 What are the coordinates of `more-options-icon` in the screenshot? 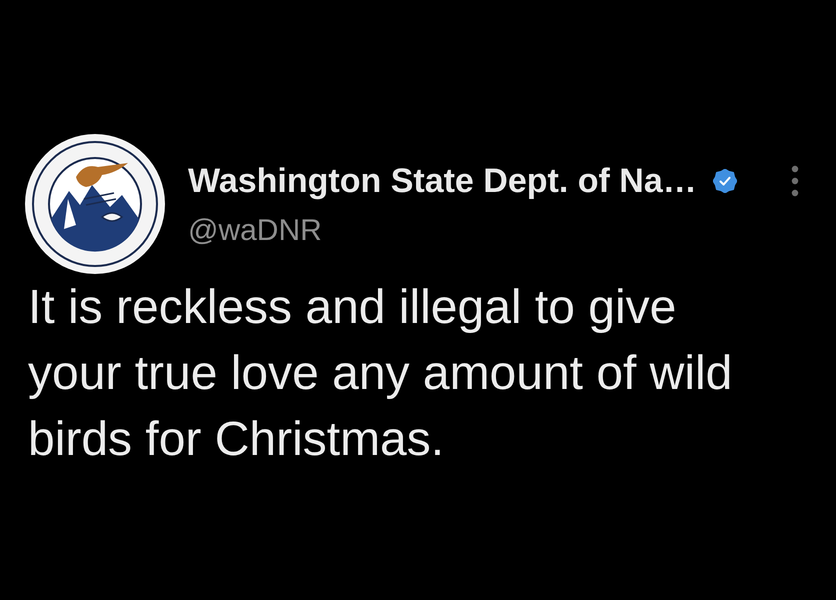 It's located at (795, 180).